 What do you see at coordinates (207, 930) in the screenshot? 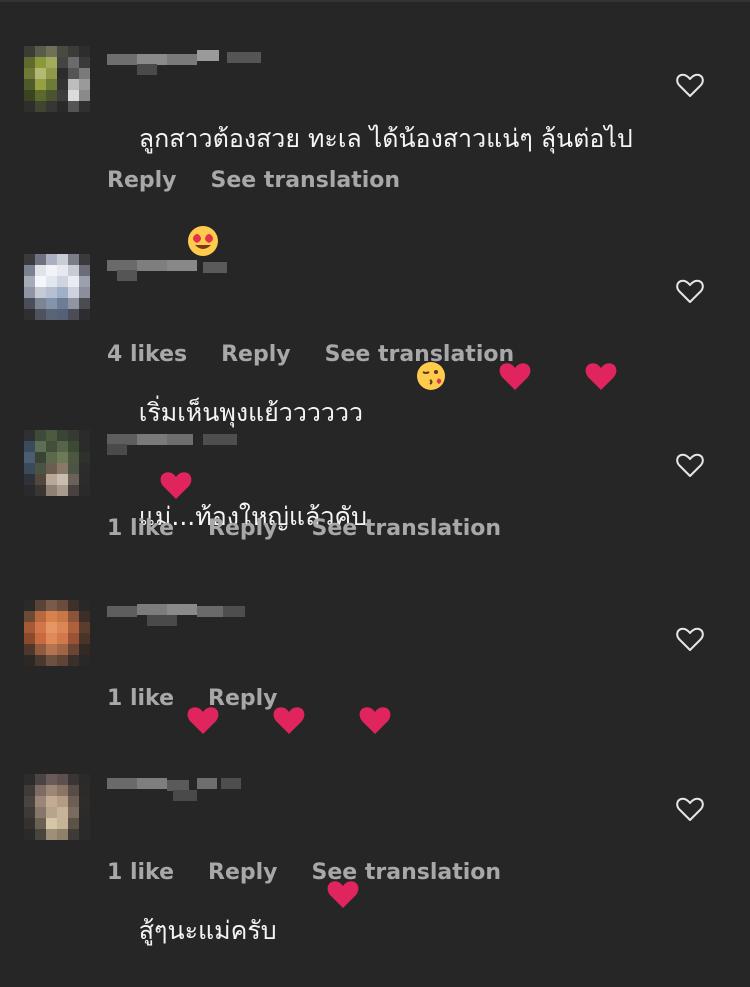
I see `comment-text-content: สู้ๆนะแม่ครับ` at bounding box center [207, 930].